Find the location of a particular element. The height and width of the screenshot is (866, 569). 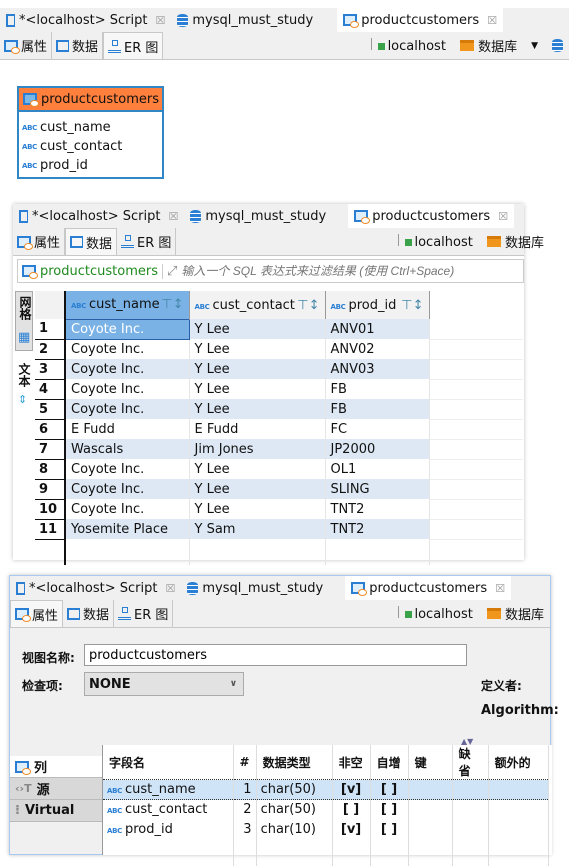

table-row: 1 Coyote Inc. Y Lee ANV01 is located at coordinates (279, 329).